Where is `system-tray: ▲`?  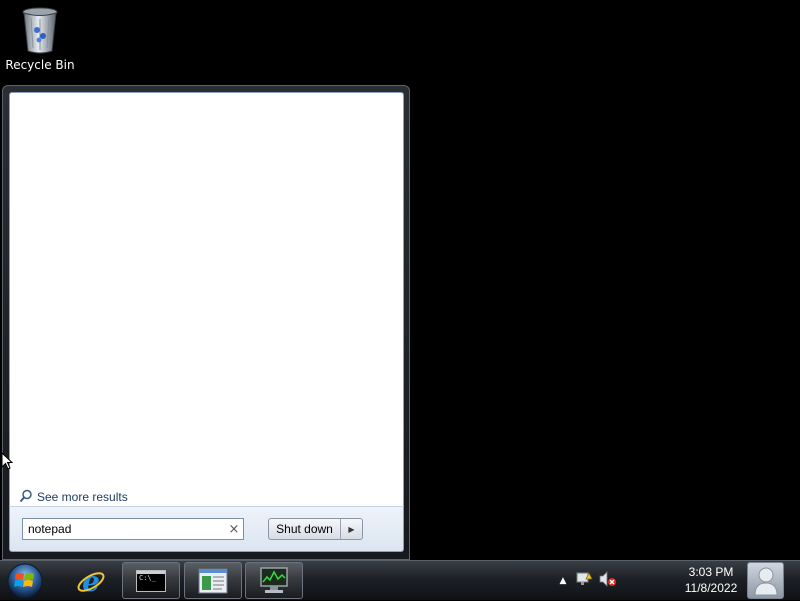 system-tray: ▲ is located at coordinates (590, 581).